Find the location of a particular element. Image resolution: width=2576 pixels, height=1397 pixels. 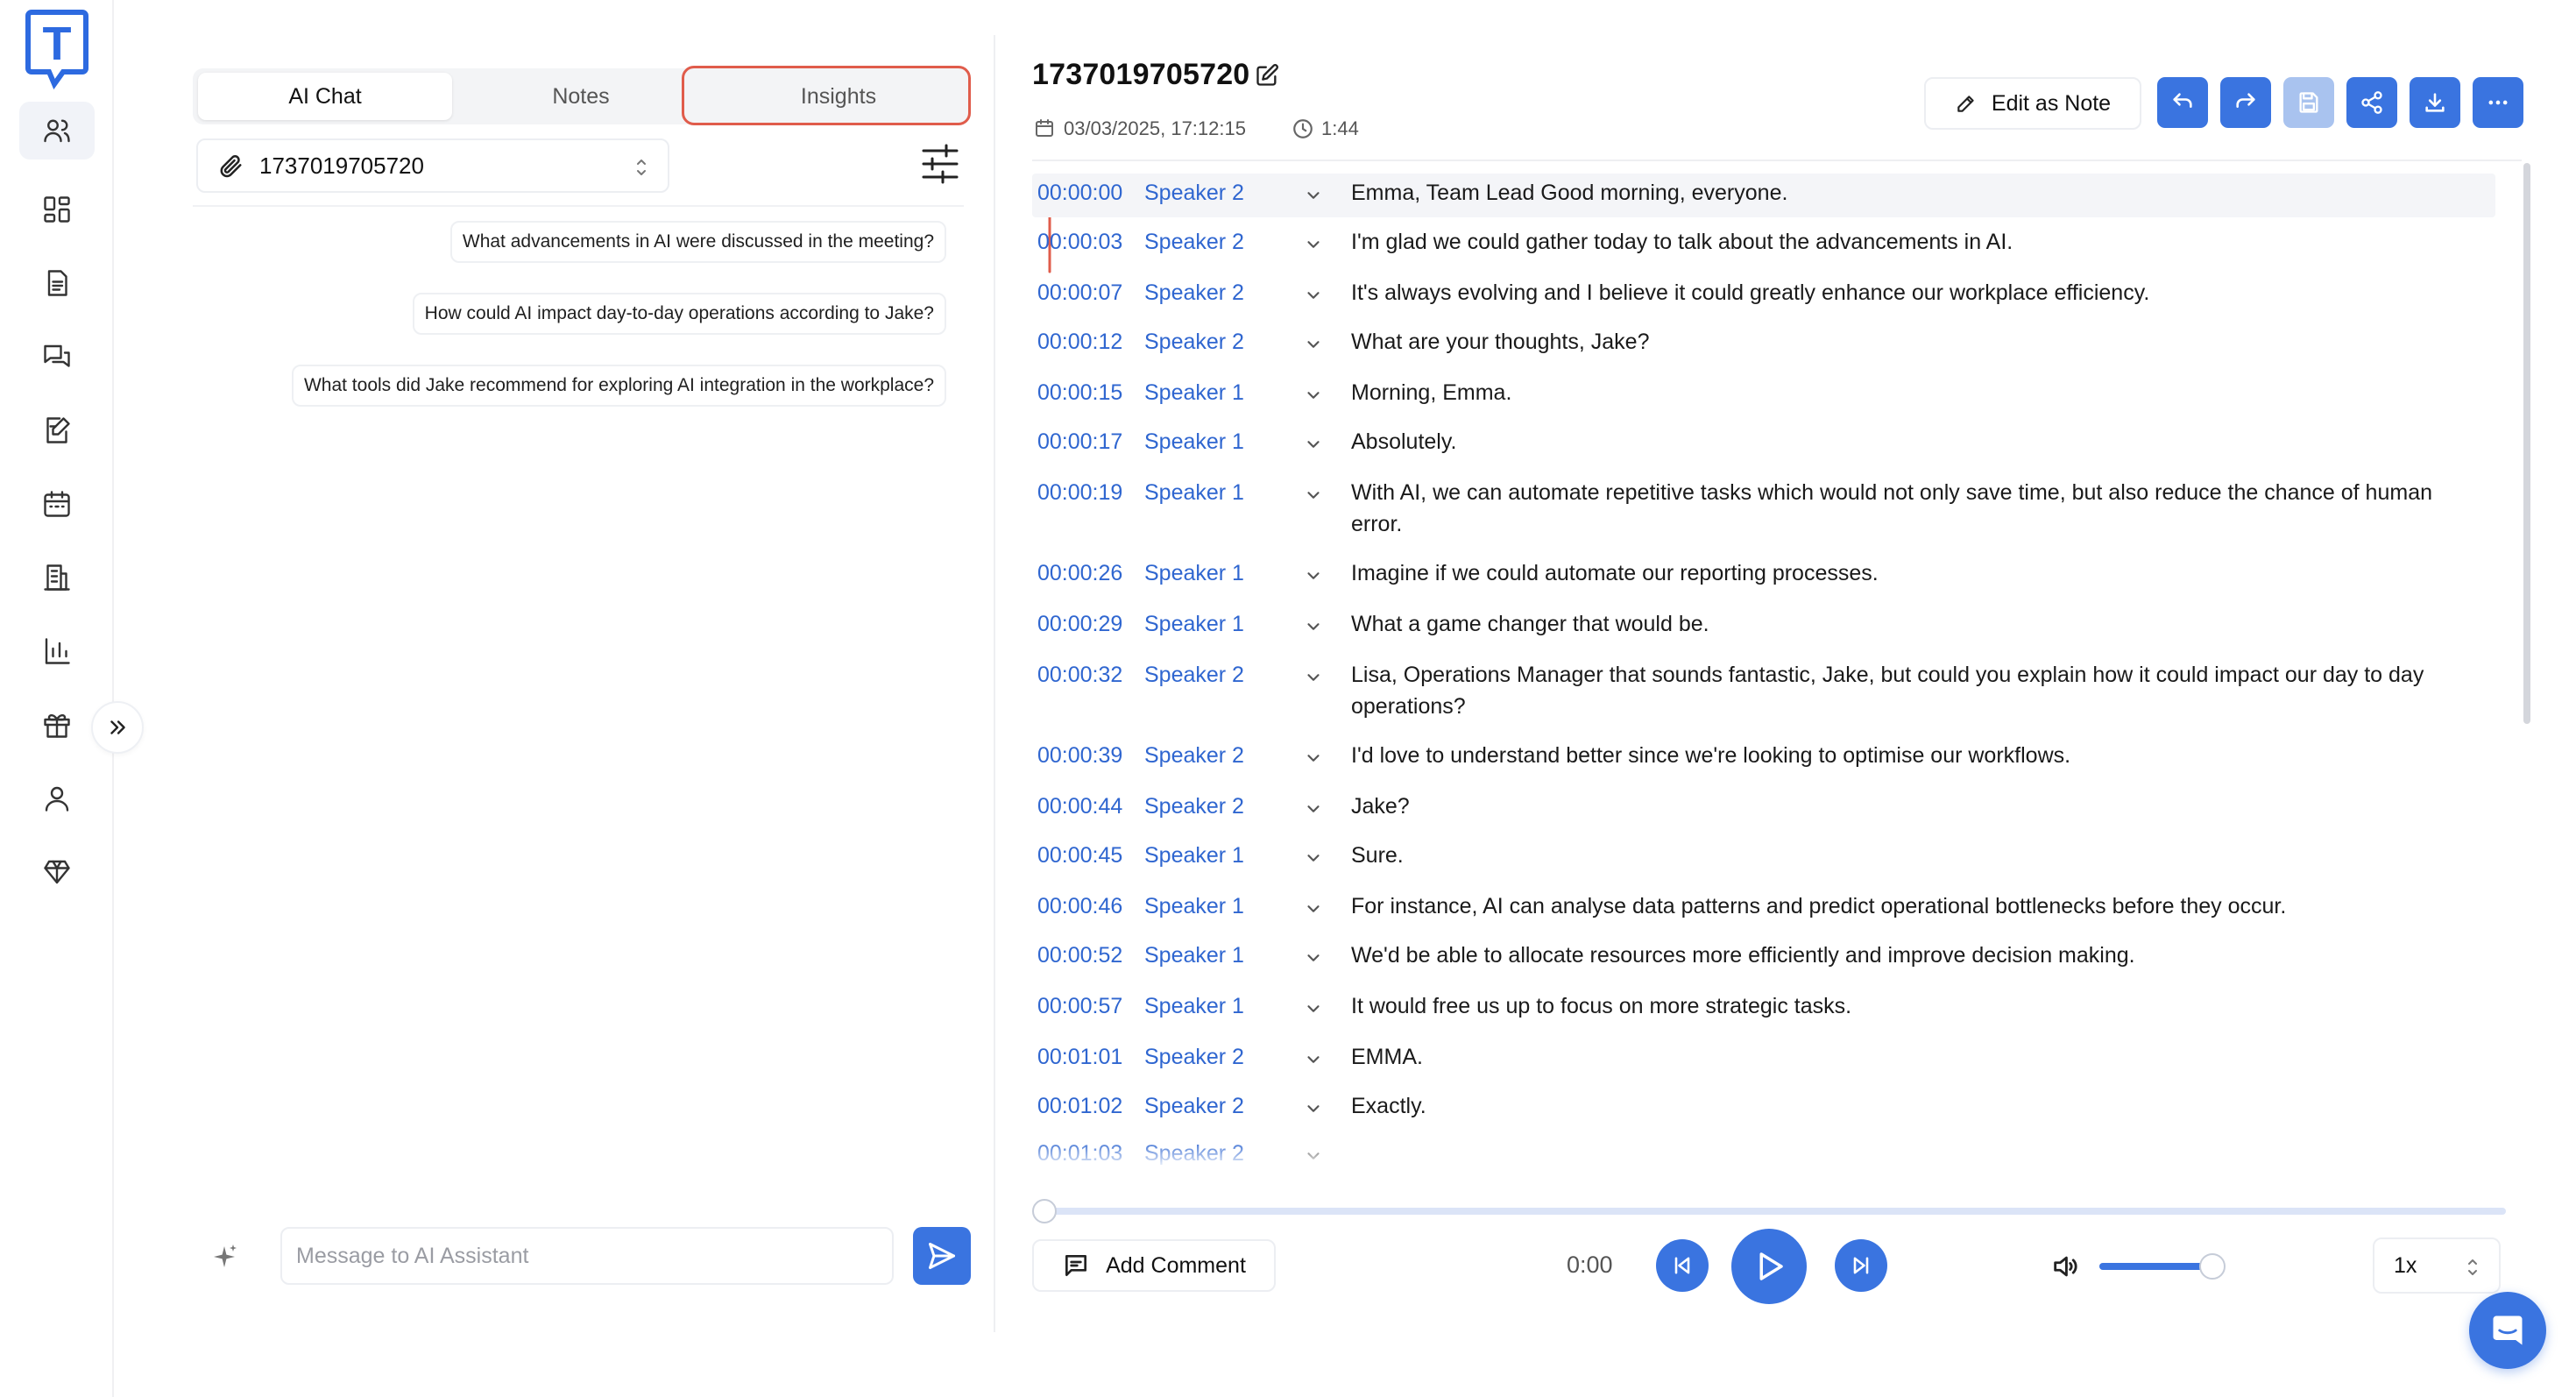

sidebar-item-bar-chart is located at coordinates (57, 651).